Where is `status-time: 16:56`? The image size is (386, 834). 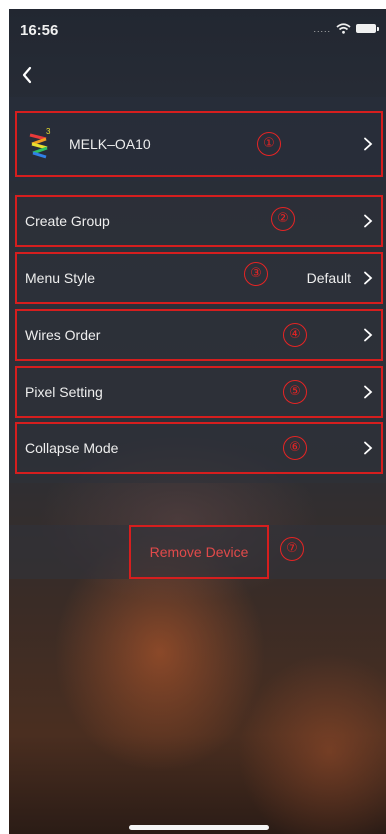
status-time: 16:56 is located at coordinates (39, 30).